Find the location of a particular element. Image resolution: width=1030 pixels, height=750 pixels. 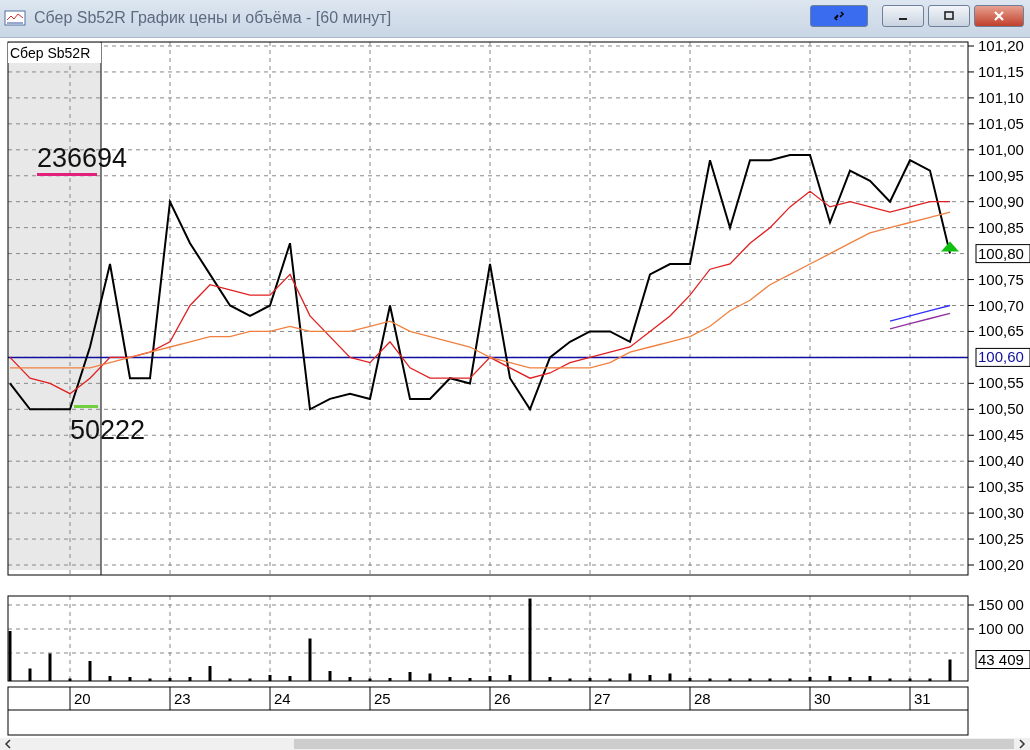

instrument-label: Сбер Sb52R is located at coordinates (54, 52).